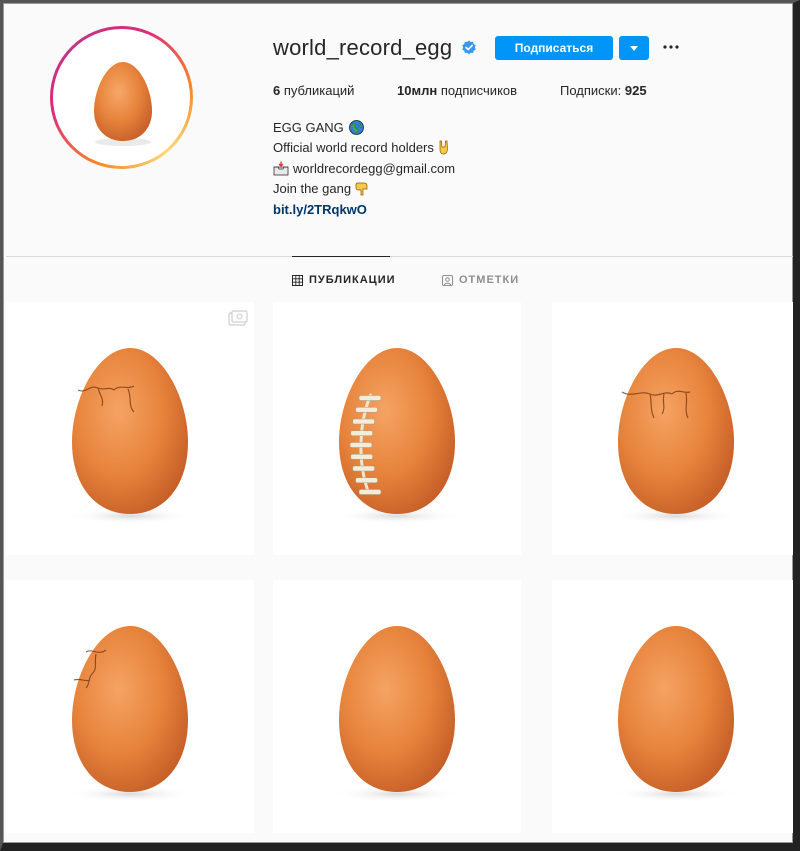  I want to click on posts-label: публикаций, so click(319, 90).